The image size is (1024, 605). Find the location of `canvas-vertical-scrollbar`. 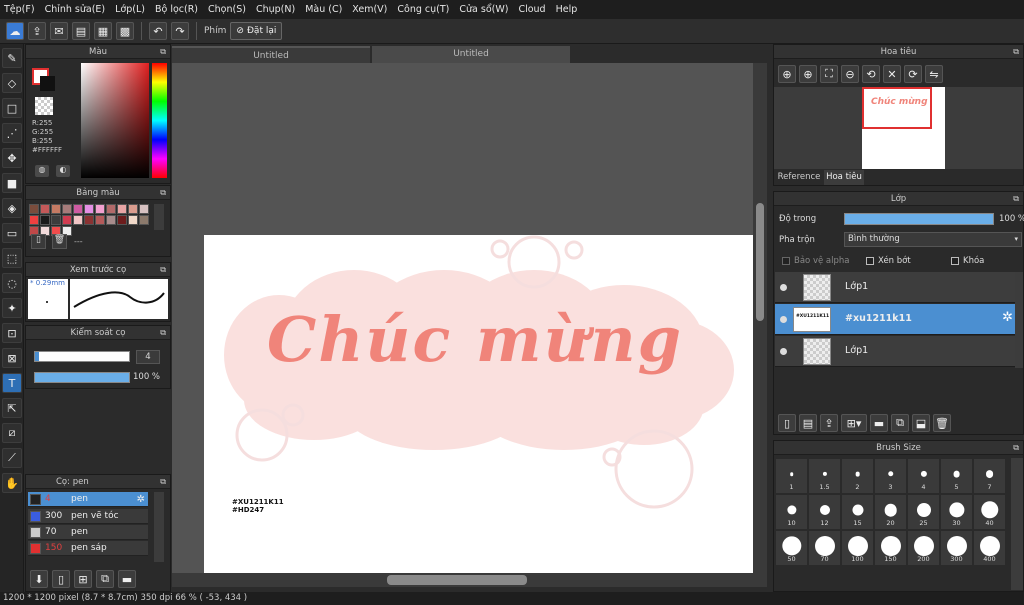

canvas-vertical-scrollbar is located at coordinates (760, 318).